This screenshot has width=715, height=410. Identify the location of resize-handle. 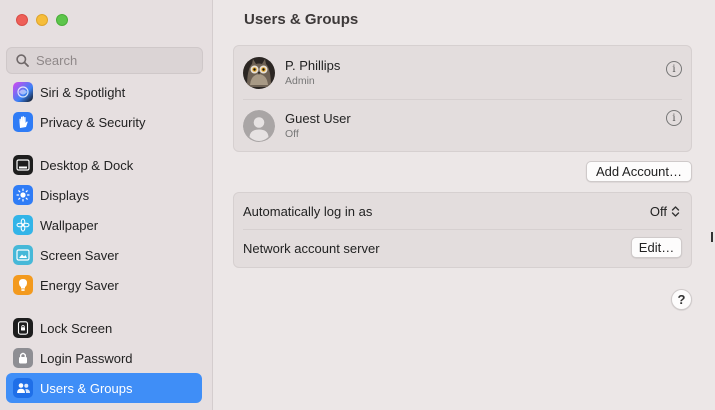
(712, 237).